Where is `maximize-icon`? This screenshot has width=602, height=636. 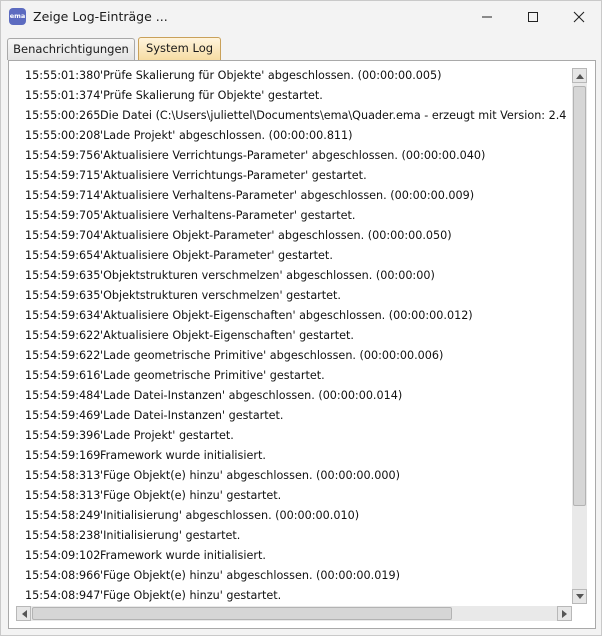 maximize-icon is located at coordinates (533, 17).